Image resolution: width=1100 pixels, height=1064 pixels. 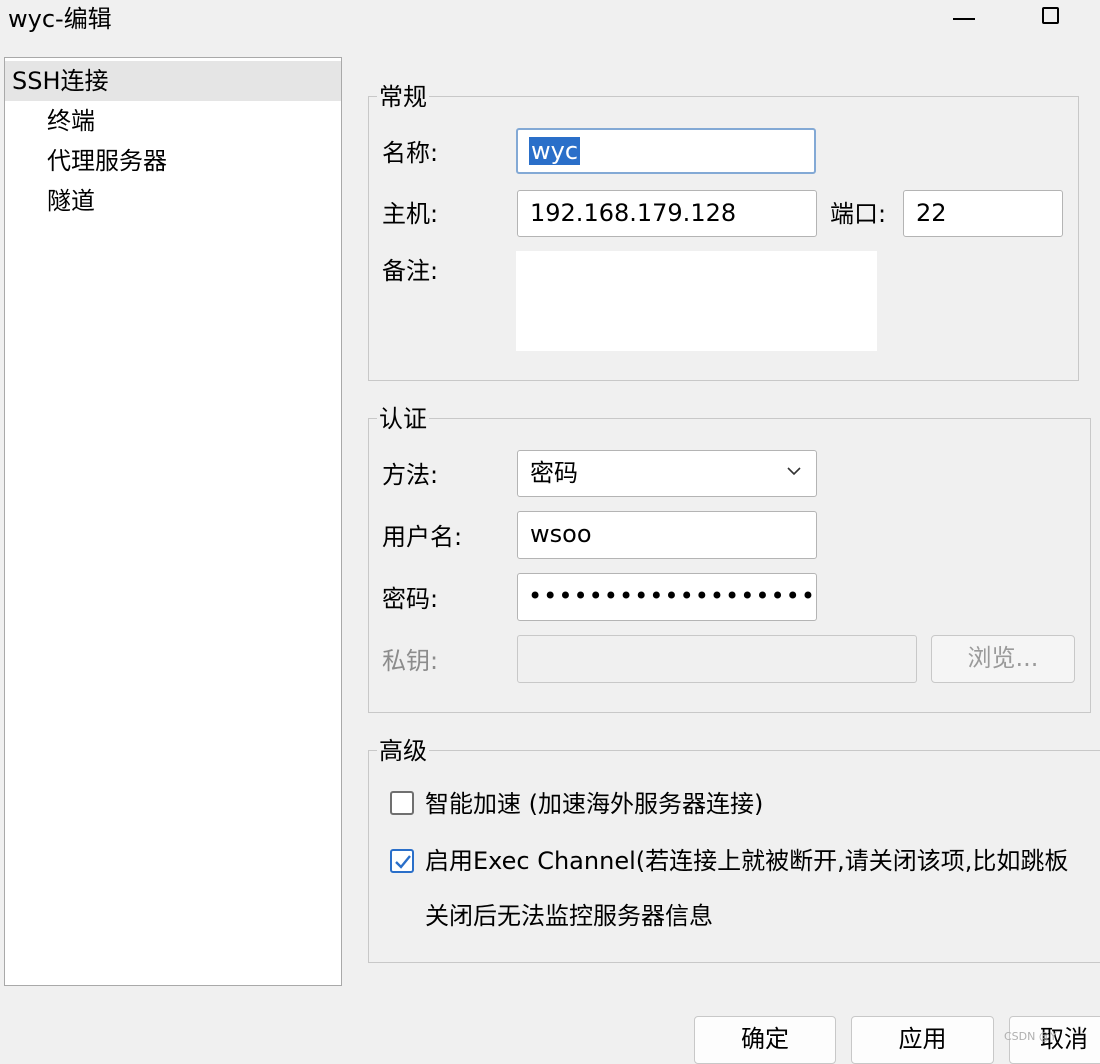 I want to click on tree-item-proxy: 代理服务器, so click(x=107, y=161).